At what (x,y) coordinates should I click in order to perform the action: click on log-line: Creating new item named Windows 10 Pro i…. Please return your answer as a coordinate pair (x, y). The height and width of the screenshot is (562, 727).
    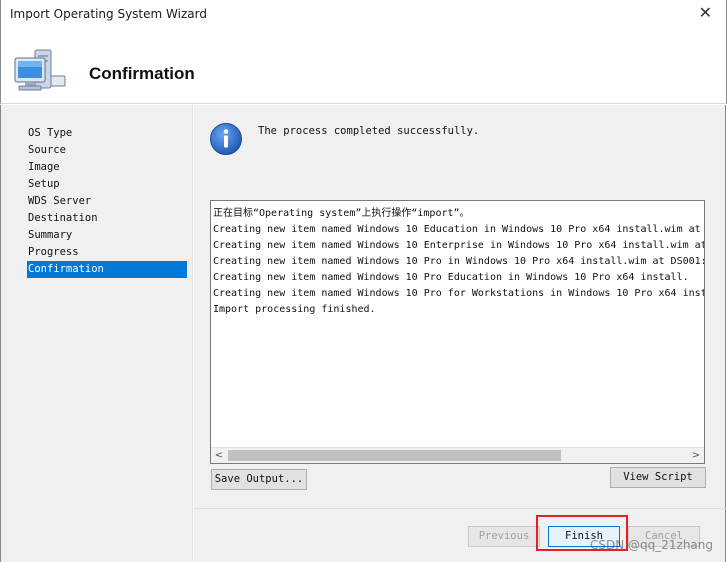
    Looking at the image, I should click on (459, 261).